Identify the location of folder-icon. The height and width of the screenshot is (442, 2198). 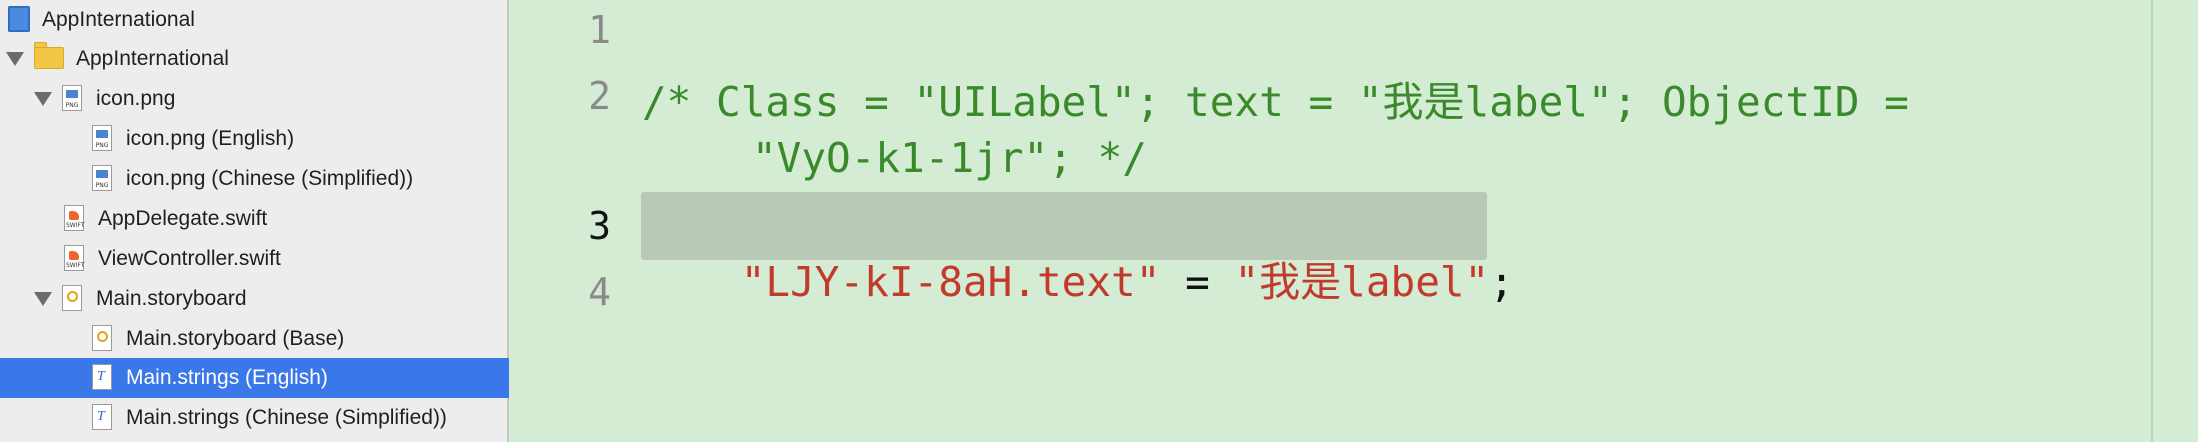
(49, 58).